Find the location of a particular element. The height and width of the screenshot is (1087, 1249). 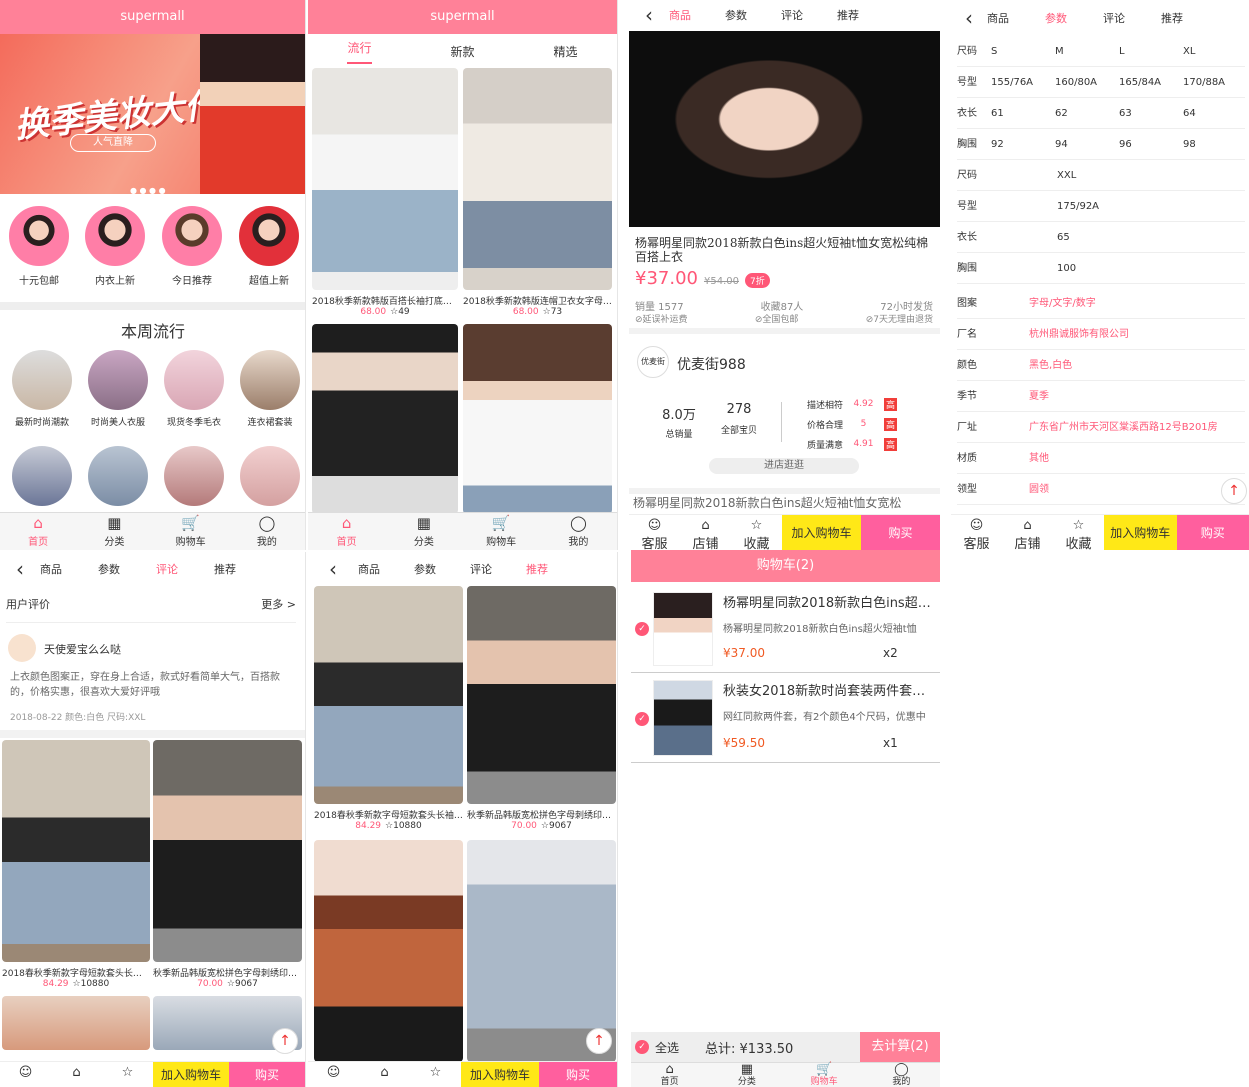

feature-item: 时尚美人衣服 is located at coordinates (118, 389).